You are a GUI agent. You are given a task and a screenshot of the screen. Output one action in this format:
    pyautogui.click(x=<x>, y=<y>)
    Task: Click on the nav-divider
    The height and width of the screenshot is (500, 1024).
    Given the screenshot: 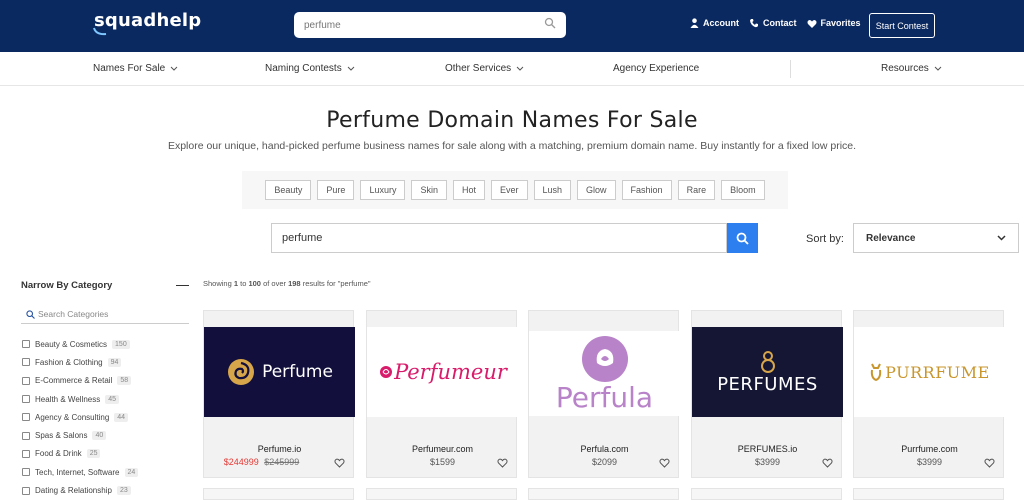 What is the action you would take?
    pyautogui.click(x=790, y=69)
    